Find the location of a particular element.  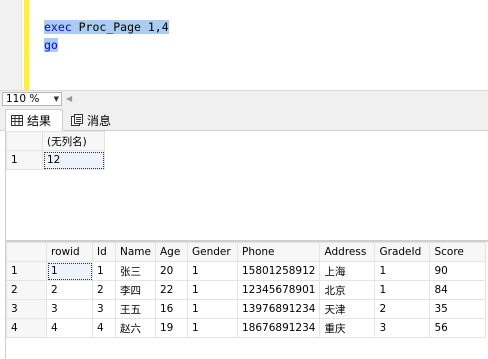

table-cell: 19 is located at coordinates (171, 328).